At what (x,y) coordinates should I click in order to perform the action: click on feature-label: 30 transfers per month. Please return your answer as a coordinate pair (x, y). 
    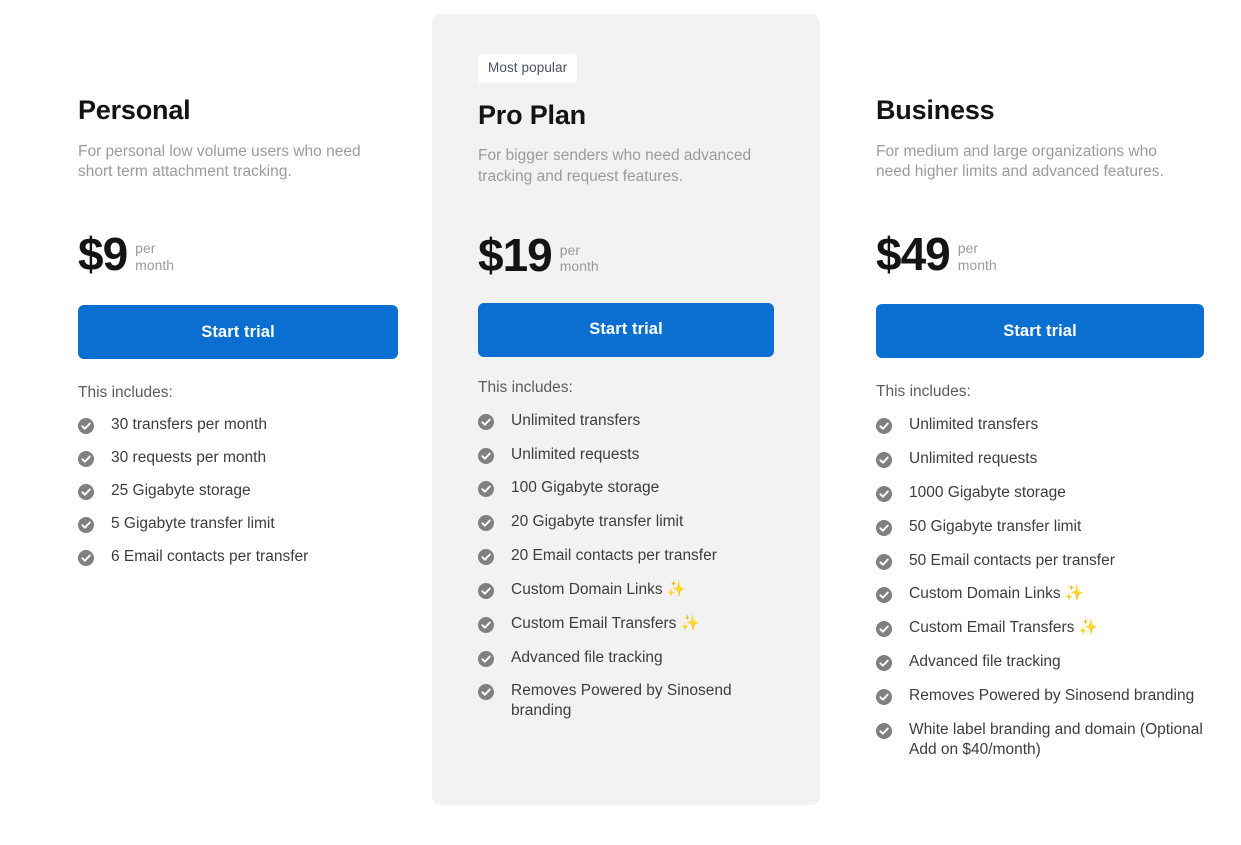
    Looking at the image, I should click on (189, 425).